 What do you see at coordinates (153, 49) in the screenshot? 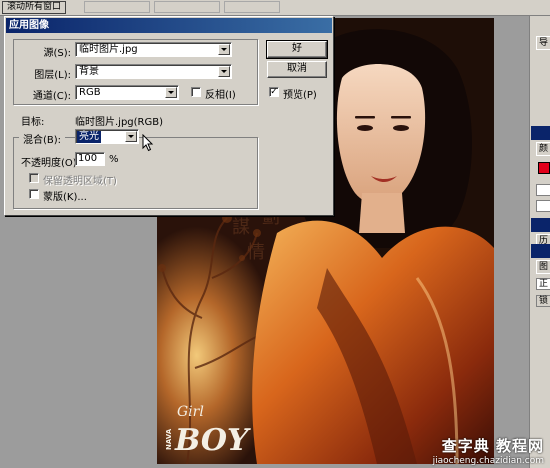
I see `source-select: 临时图片.jpg` at bounding box center [153, 49].